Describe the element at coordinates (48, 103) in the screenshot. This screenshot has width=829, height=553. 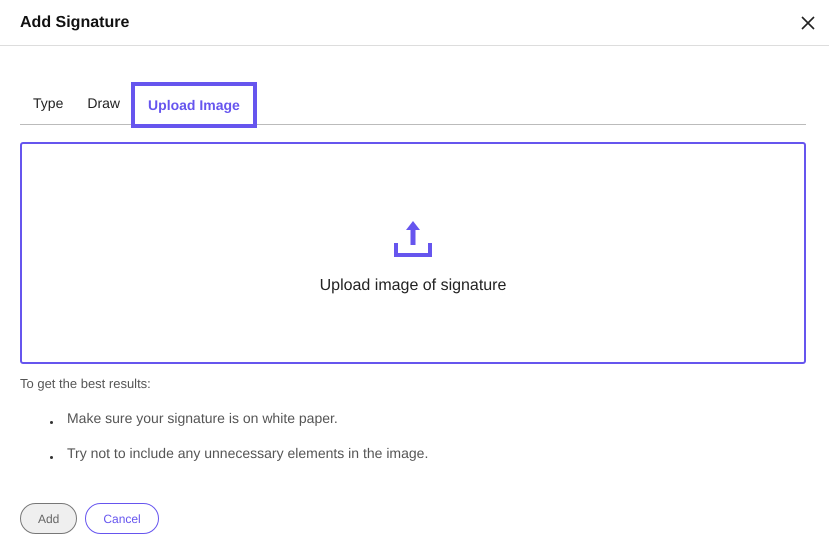
I see `tab: Type` at that location.